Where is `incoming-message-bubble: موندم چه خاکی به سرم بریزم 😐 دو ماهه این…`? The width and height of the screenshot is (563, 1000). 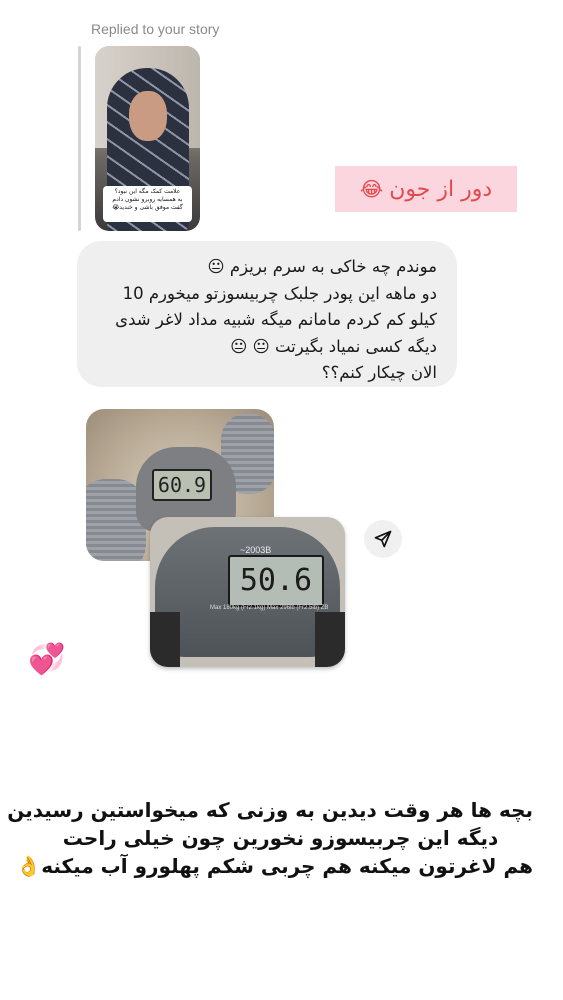 incoming-message-bubble: موندم چه خاکی به سرم بریزم 😐 دو ماهه این… is located at coordinates (267, 314).